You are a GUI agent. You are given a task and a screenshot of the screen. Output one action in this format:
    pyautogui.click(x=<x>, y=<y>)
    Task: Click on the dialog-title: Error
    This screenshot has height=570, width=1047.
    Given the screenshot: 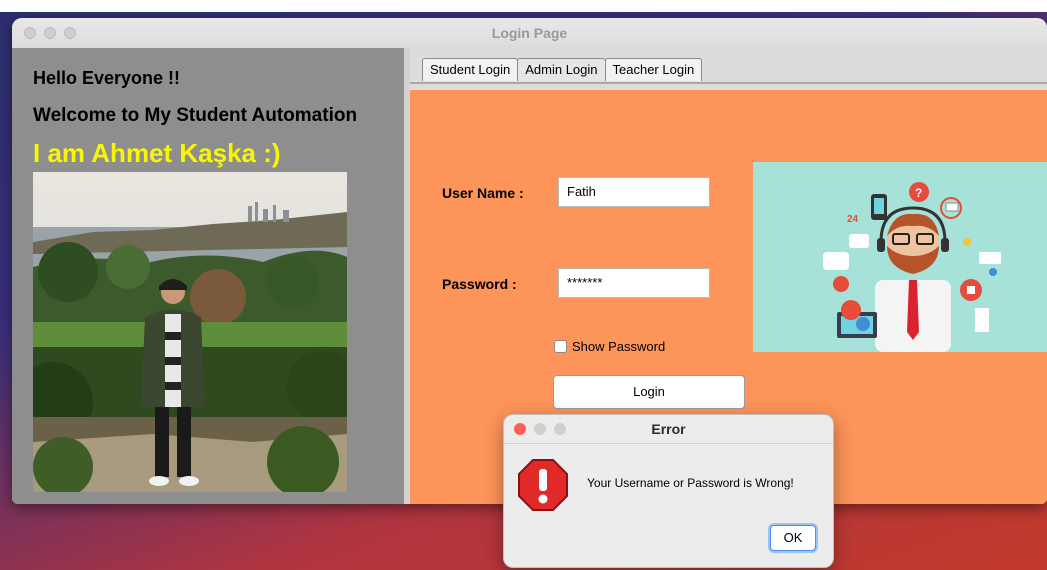 What is the action you would take?
    pyautogui.click(x=668, y=429)
    